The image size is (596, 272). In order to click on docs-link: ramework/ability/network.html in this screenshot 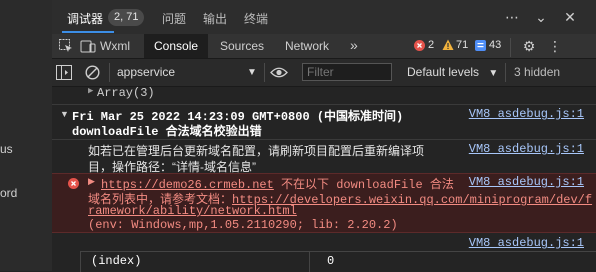, I will do `click(192, 211)`.